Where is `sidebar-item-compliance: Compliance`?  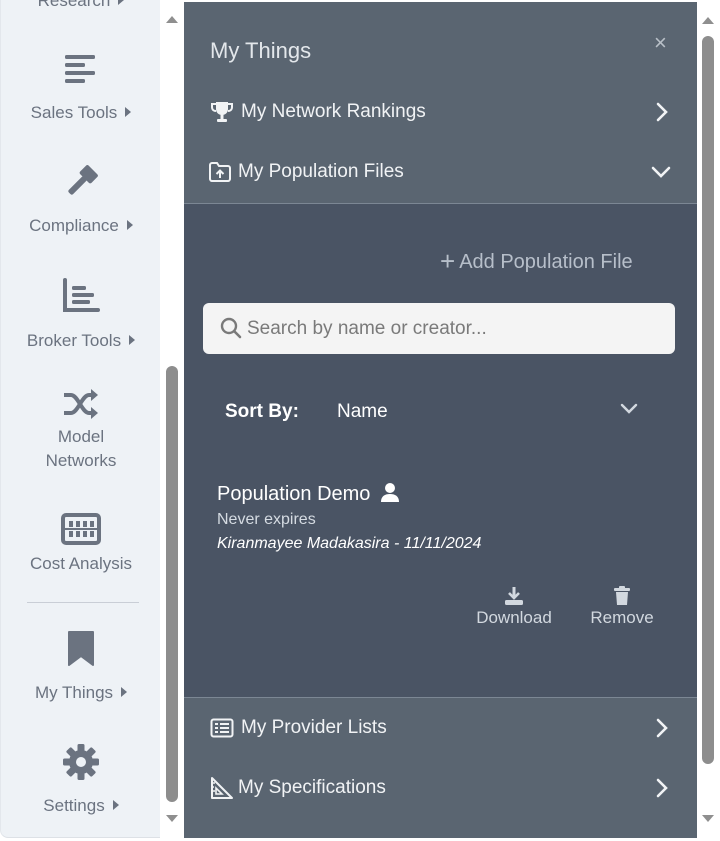
sidebar-item-compliance: Compliance is located at coordinates (80, 200).